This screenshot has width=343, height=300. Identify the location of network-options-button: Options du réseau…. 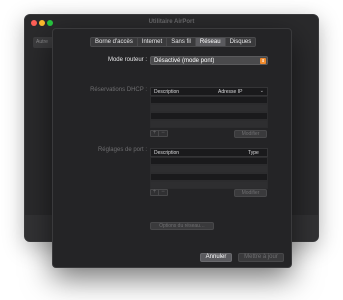
(182, 226).